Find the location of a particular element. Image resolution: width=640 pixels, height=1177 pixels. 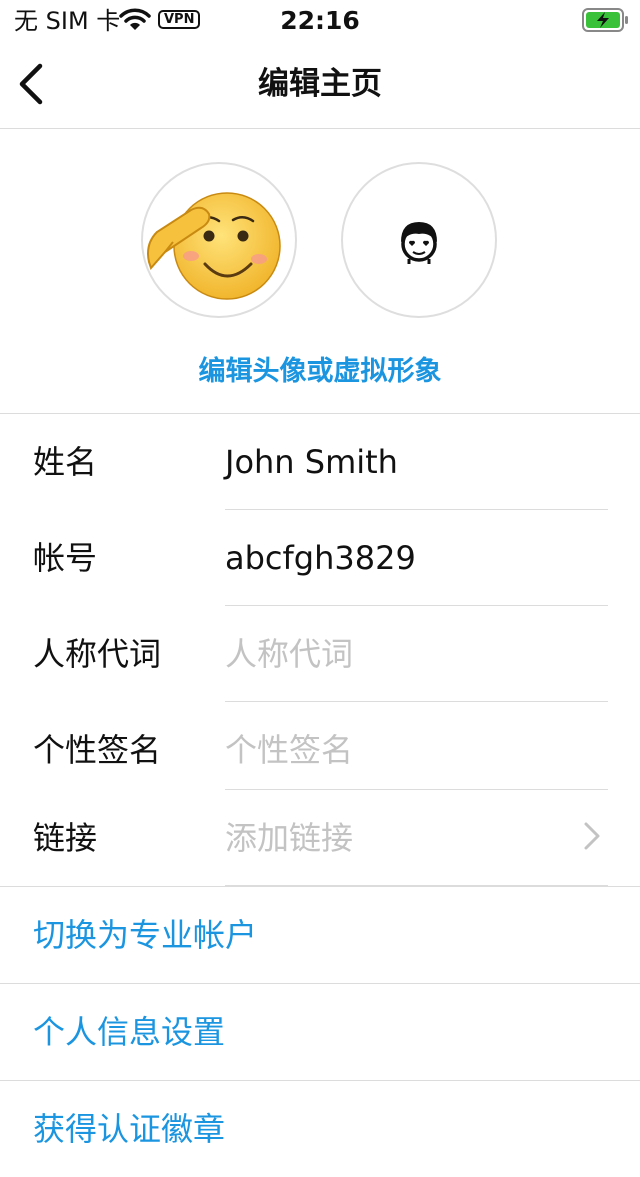

profile-photo is located at coordinates (219, 240).